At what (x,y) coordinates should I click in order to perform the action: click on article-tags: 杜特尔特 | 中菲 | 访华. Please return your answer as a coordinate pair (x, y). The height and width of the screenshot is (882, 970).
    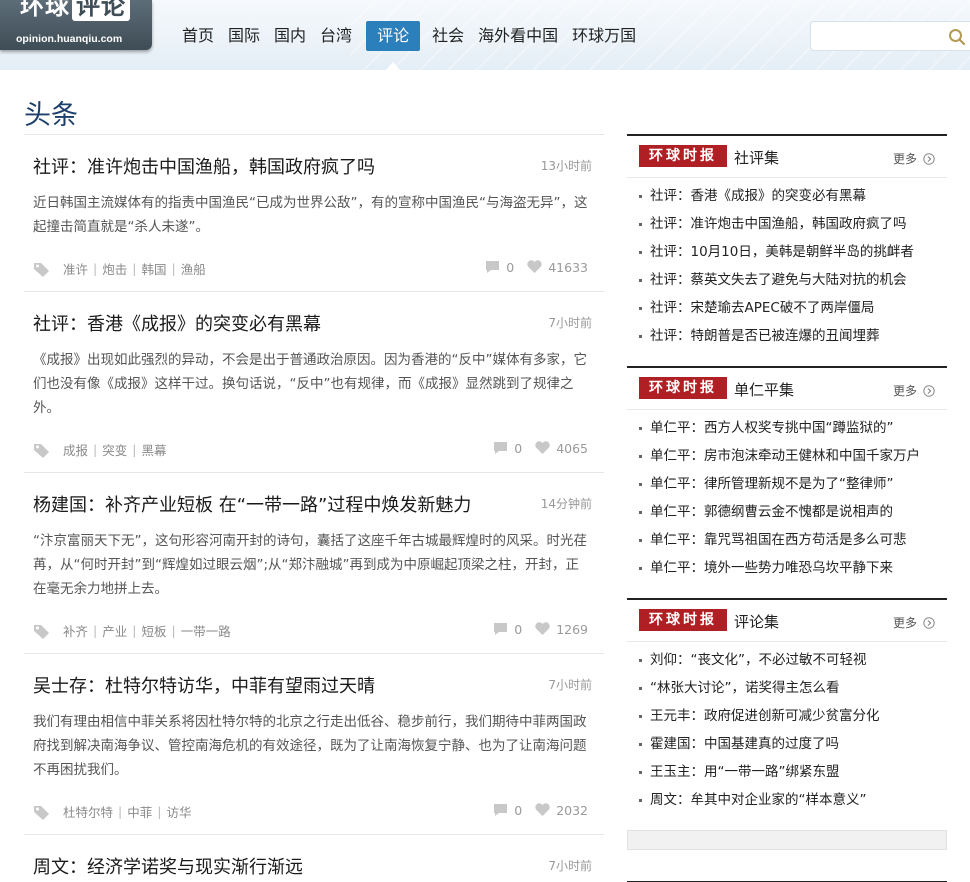
    Looking at the image, I should click on (112, 811).